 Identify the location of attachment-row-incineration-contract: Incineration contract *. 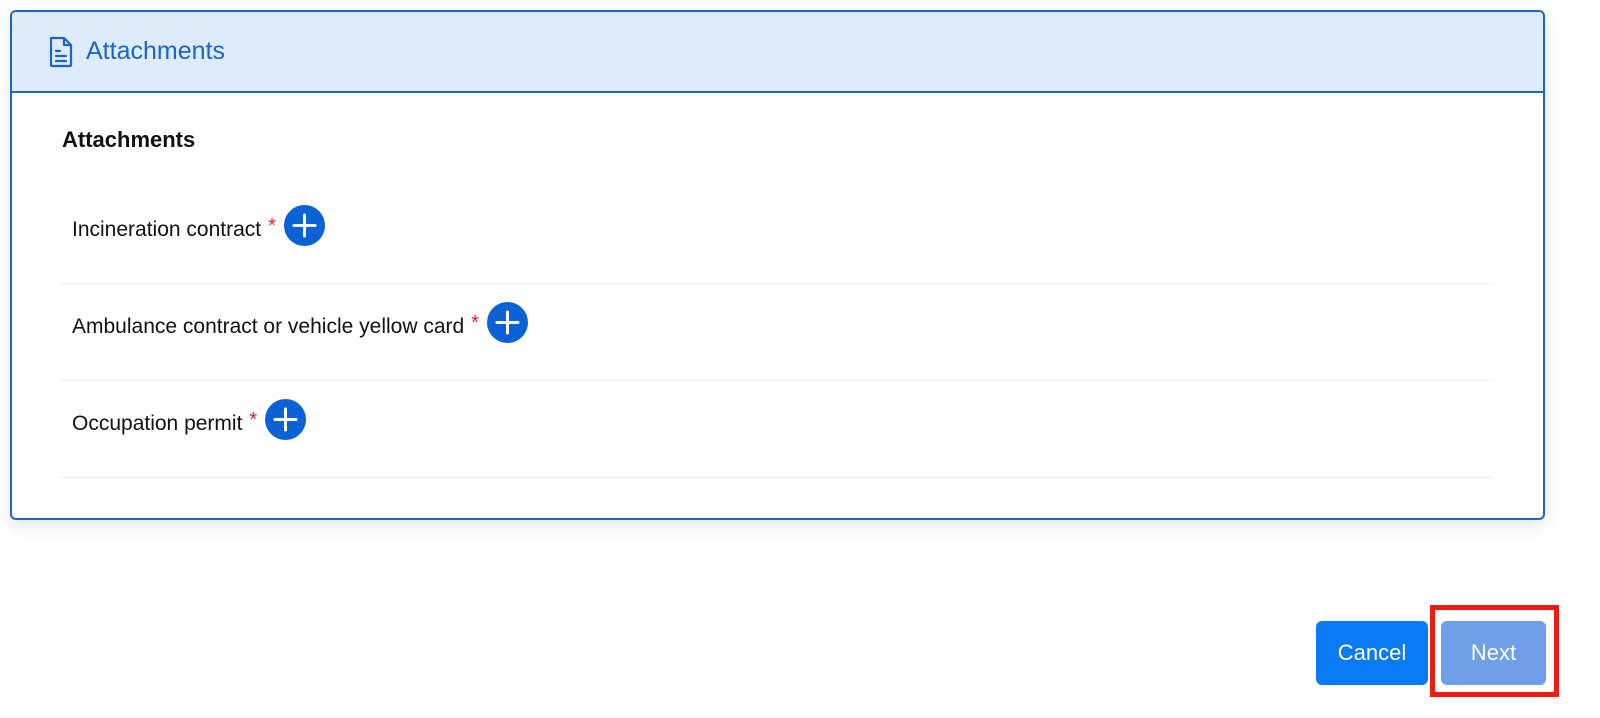
(777, 235).